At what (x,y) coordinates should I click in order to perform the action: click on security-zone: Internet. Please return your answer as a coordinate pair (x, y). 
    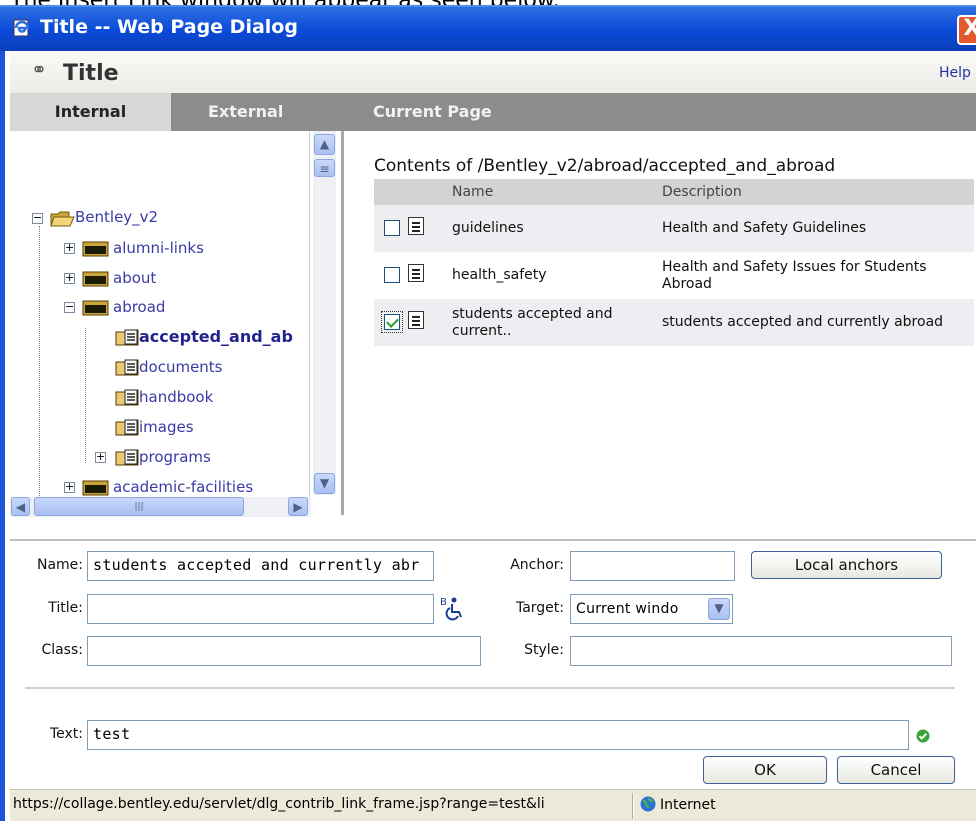
    Looking at the image, I should click on (678, 804).